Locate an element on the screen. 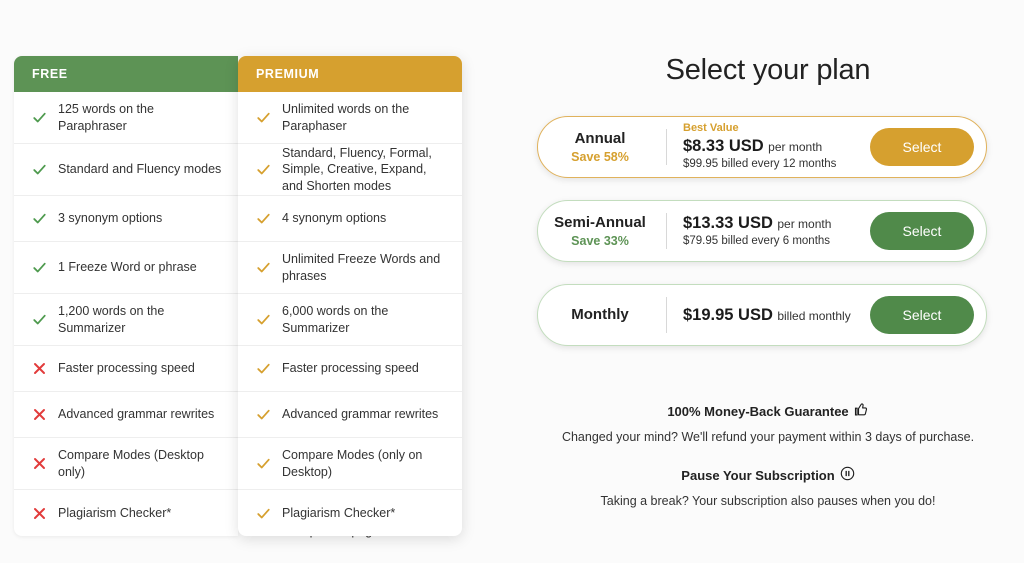 The width and height of the screenshot is (1024, 563). feature-label: 1 Freeze Word or phrase is located at coordinates (127, 267).